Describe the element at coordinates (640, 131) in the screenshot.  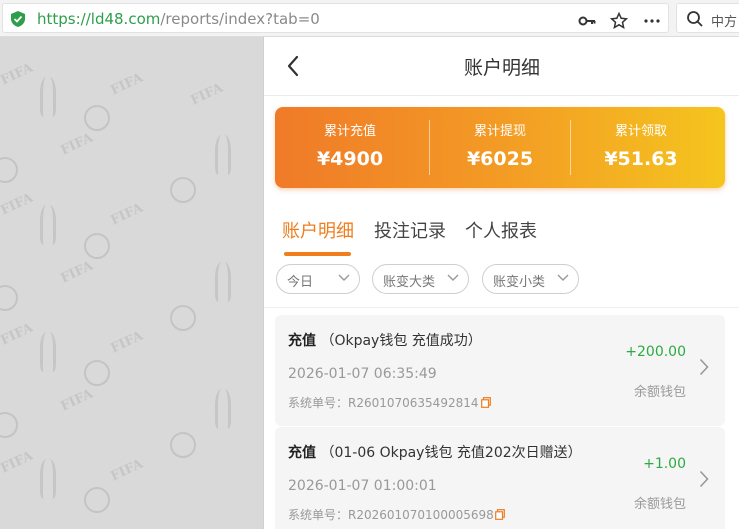
I see `summary-label: 累计领取` at that location.